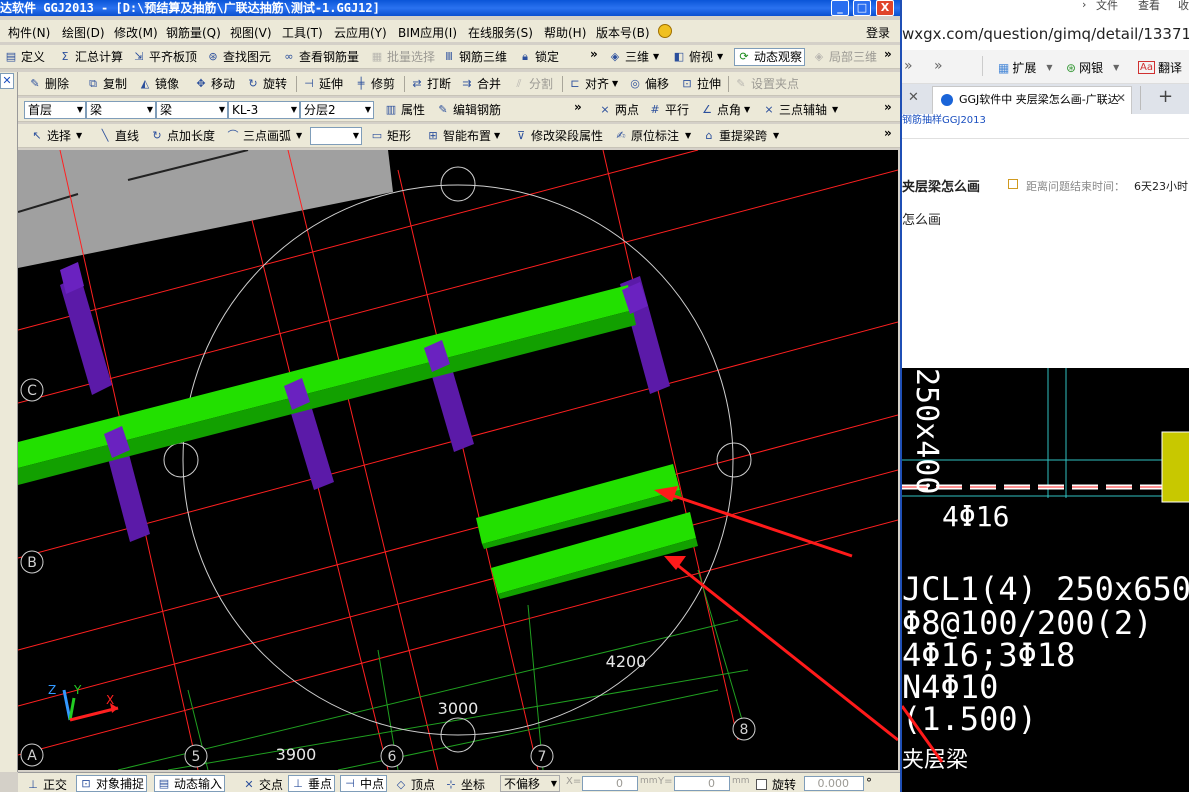  What do you see at coordinates (158, 84) in the screenshot?
I see `mirror-button: ◭ 镜像` at bounding box center [158, 84].